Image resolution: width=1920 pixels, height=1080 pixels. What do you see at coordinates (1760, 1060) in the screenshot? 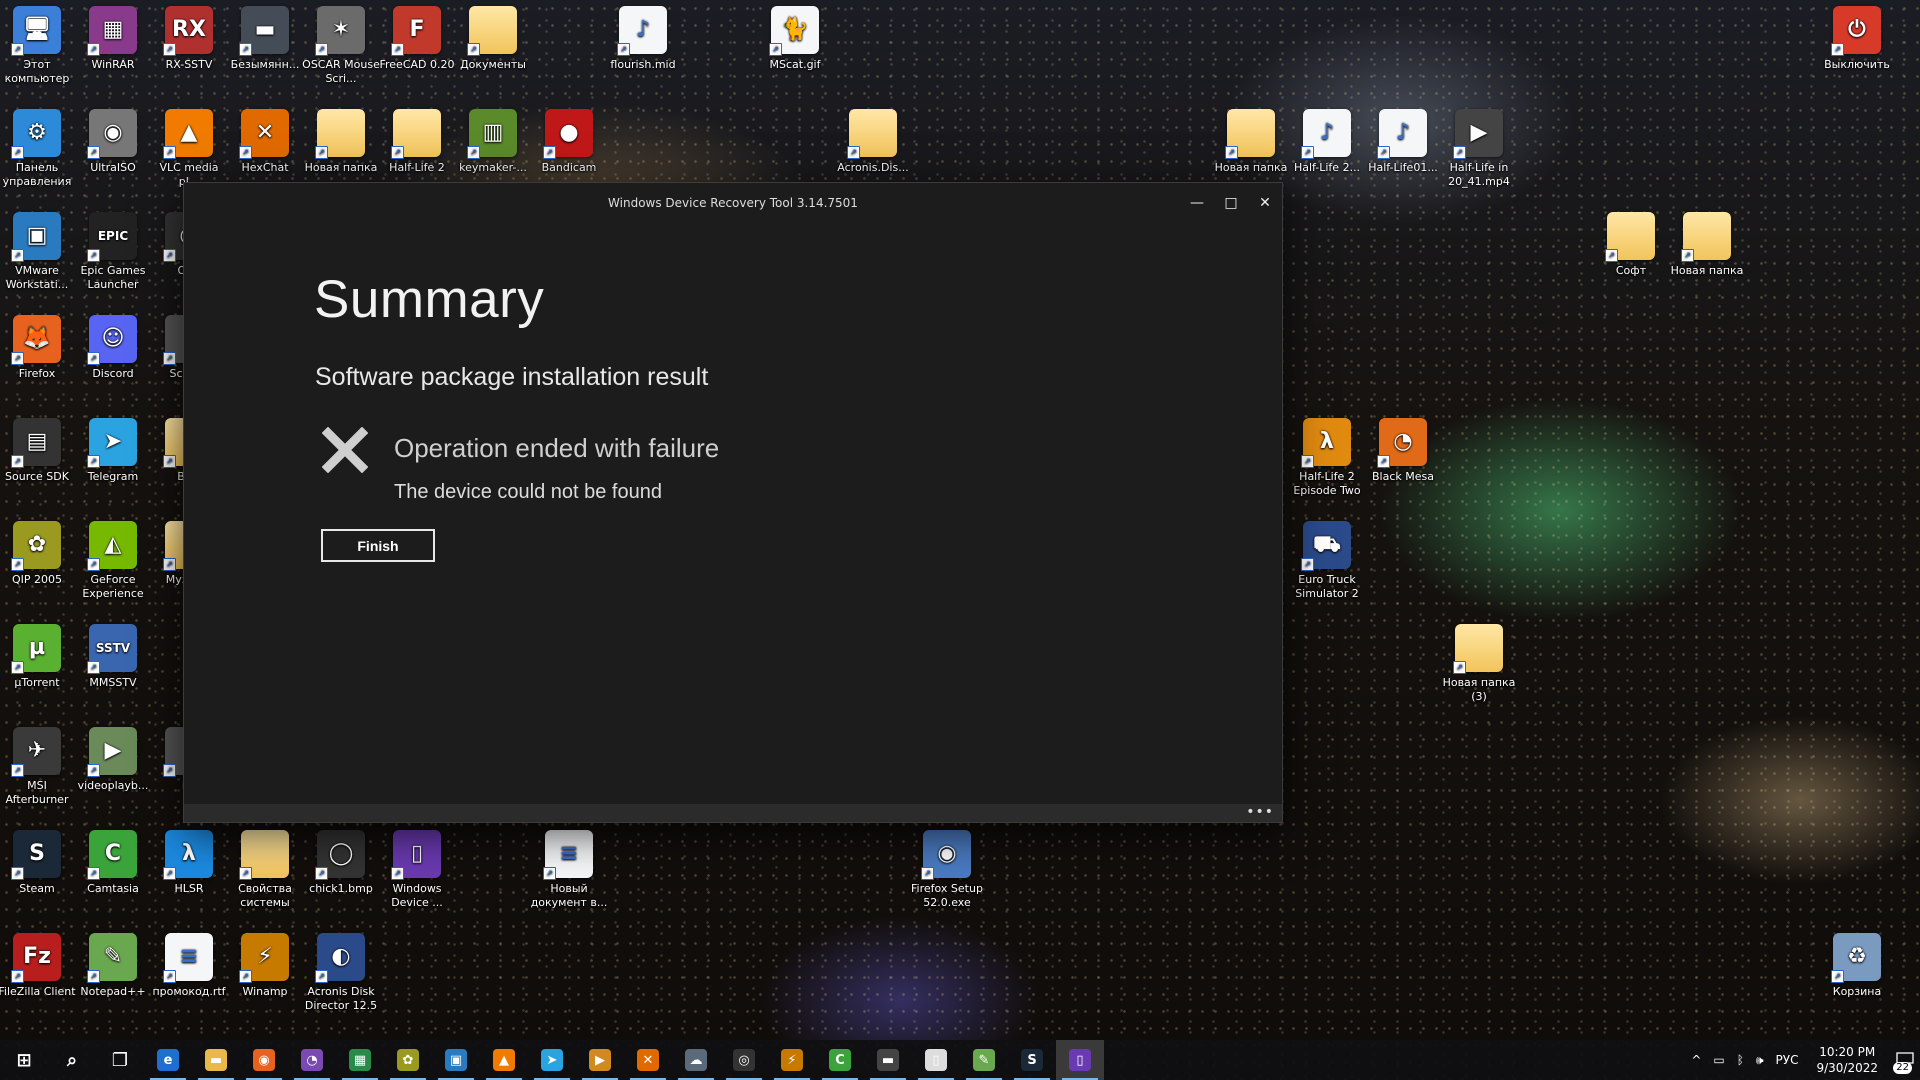
I see `volume-icon: 🕪` at bounding box center [1760, 1060].